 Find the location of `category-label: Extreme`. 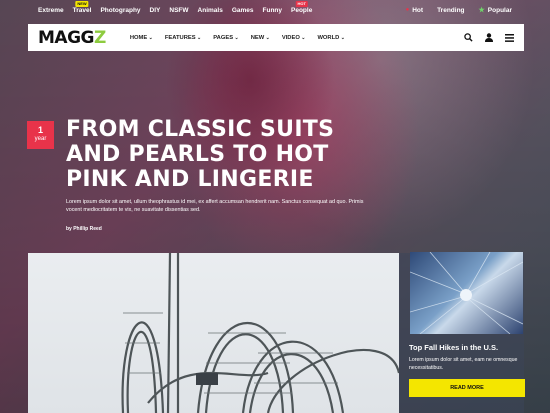

category-label: Extreme is located at coordinates (51, 10).